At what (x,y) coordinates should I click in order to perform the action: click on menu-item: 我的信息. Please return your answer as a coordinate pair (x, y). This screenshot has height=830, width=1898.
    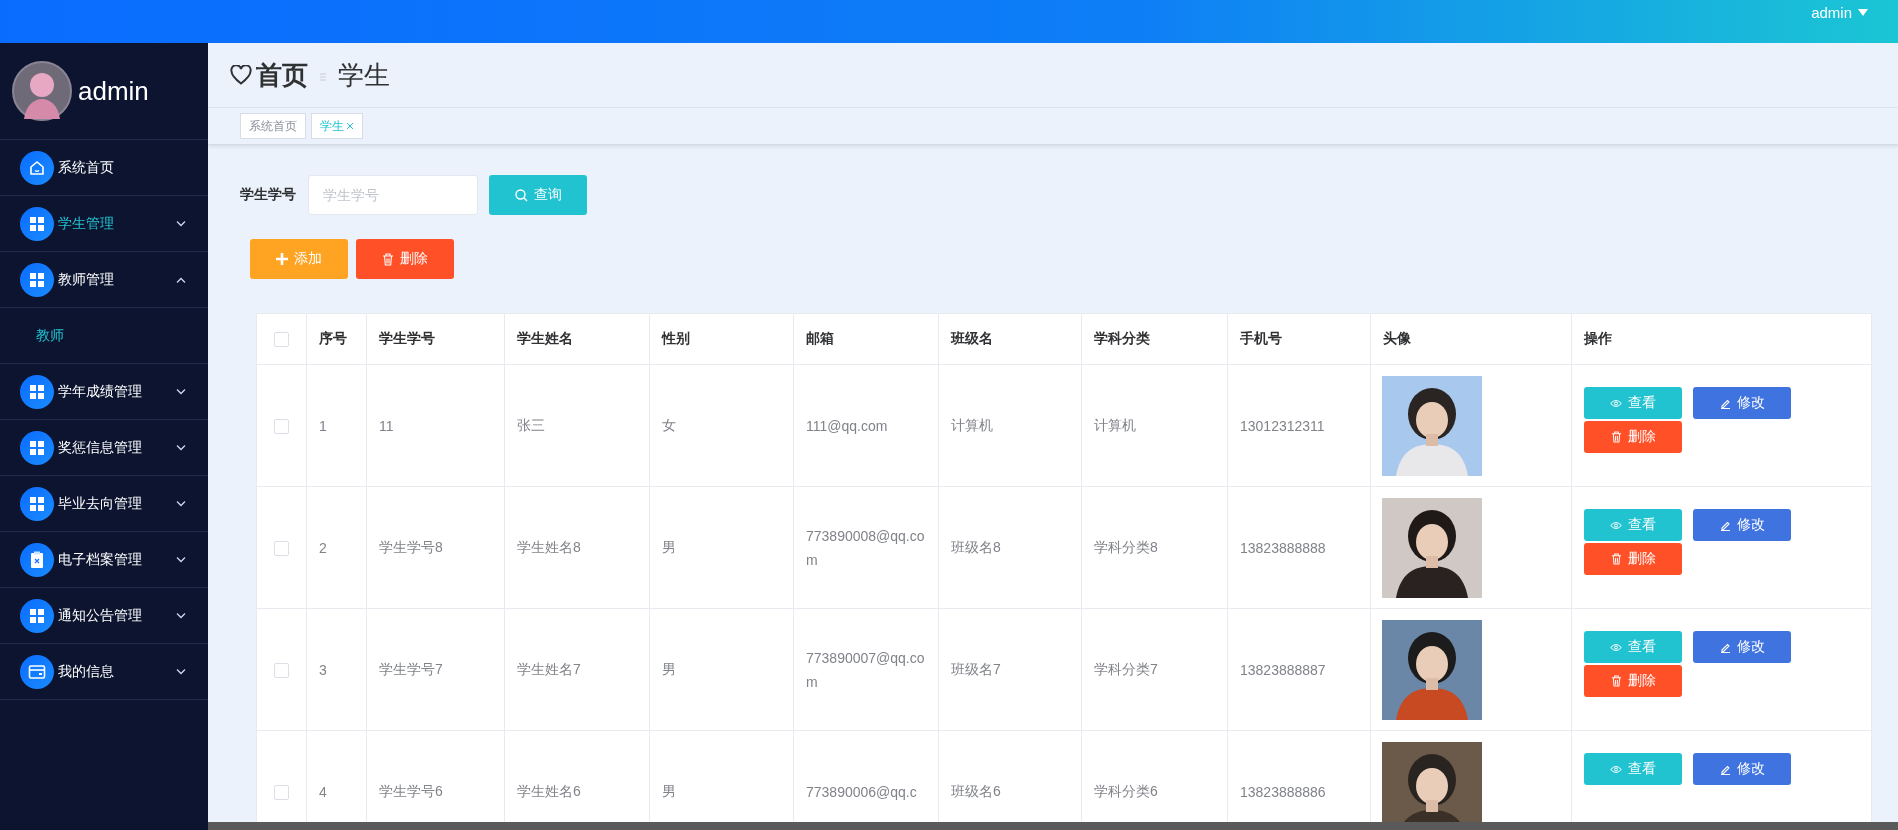
    Looking at the image, I should click on (104, 672).